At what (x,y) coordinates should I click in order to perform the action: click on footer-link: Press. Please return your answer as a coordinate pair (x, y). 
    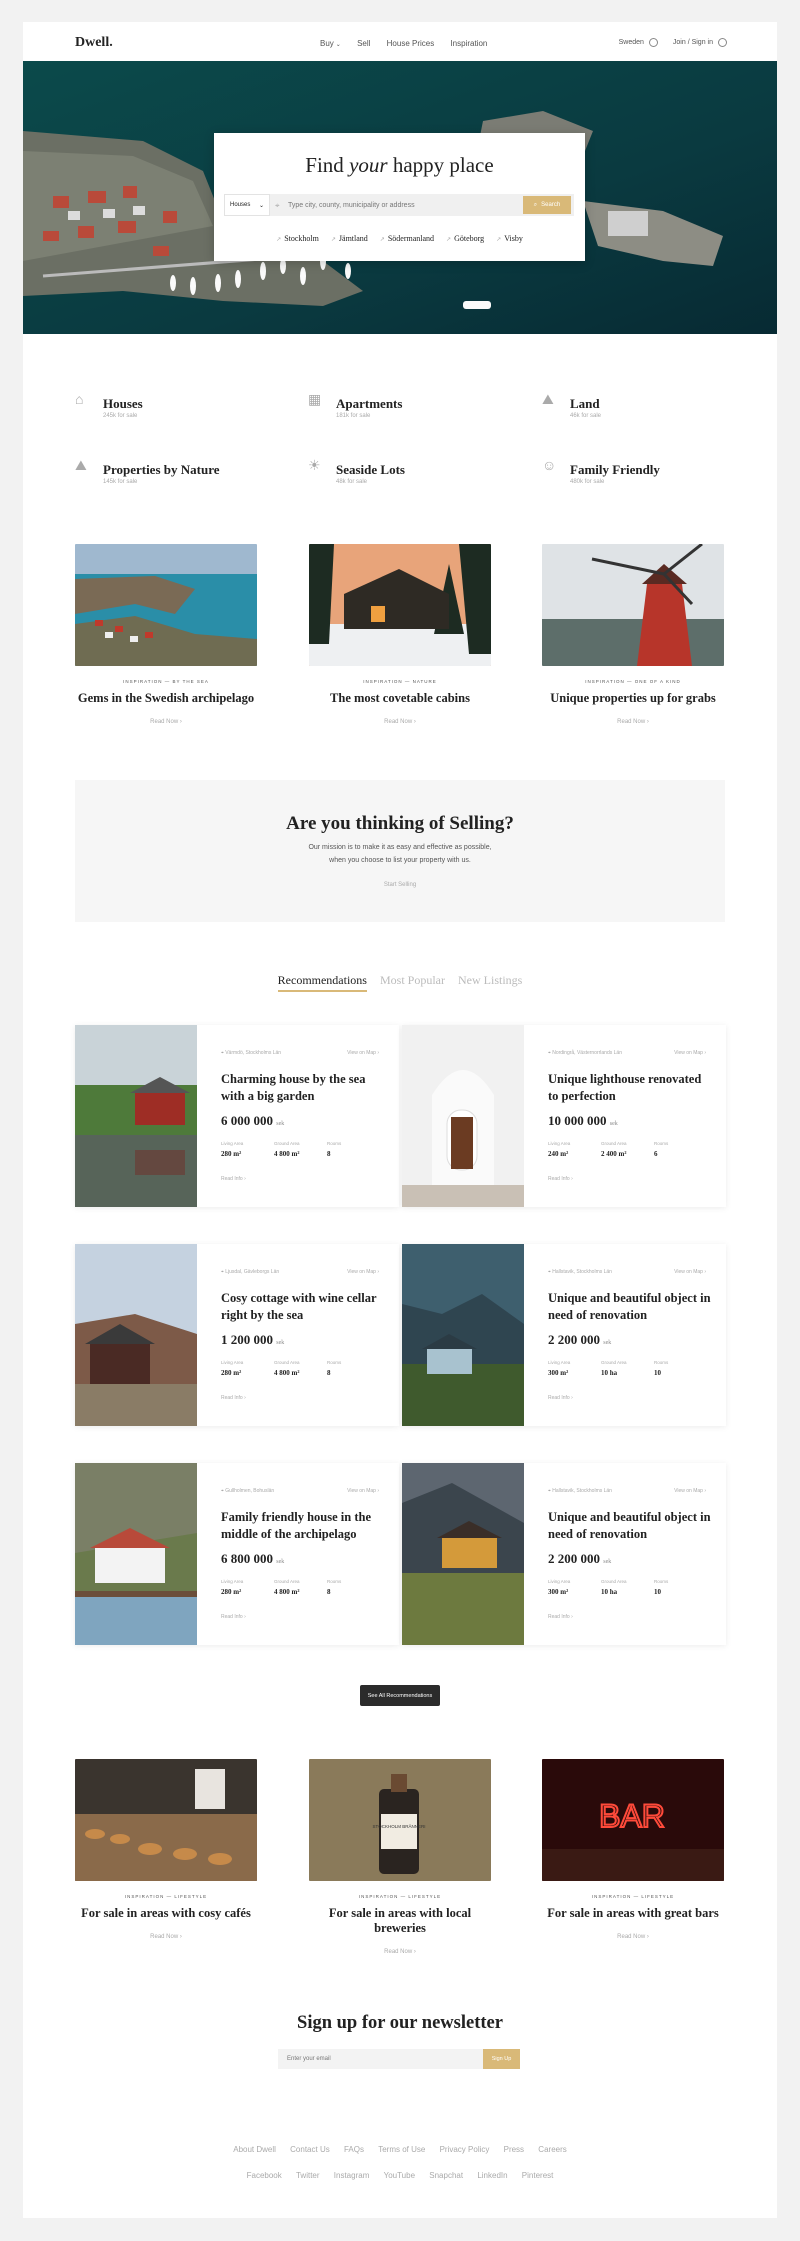
    Looking at the image, I should click on (514, 2149).